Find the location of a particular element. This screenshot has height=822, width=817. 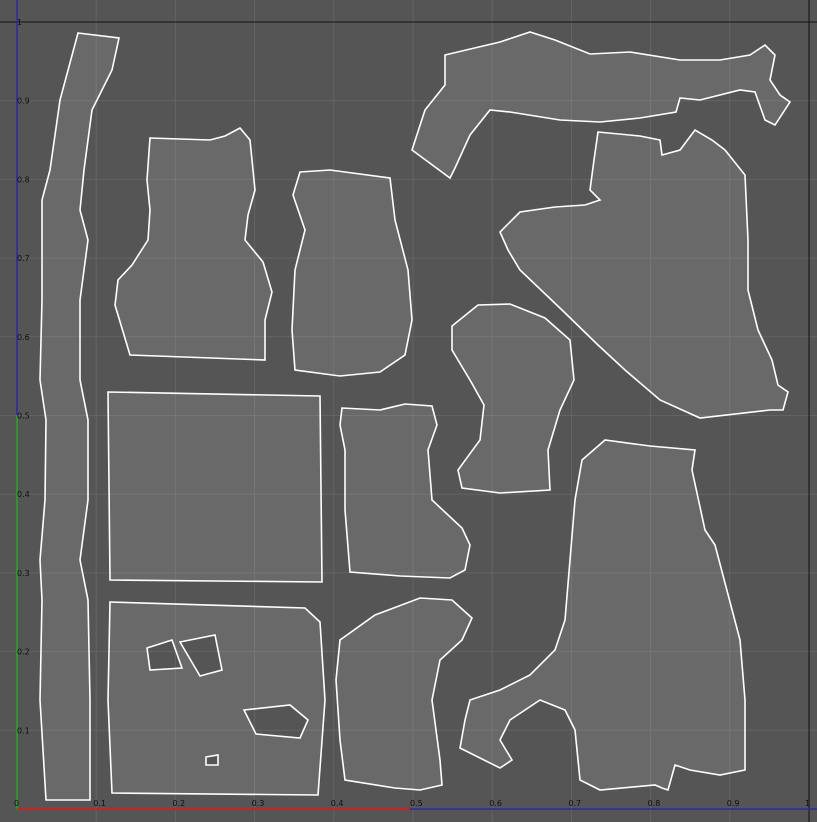

u-tick-label: 0.3 is located at coordinates (258, 803).